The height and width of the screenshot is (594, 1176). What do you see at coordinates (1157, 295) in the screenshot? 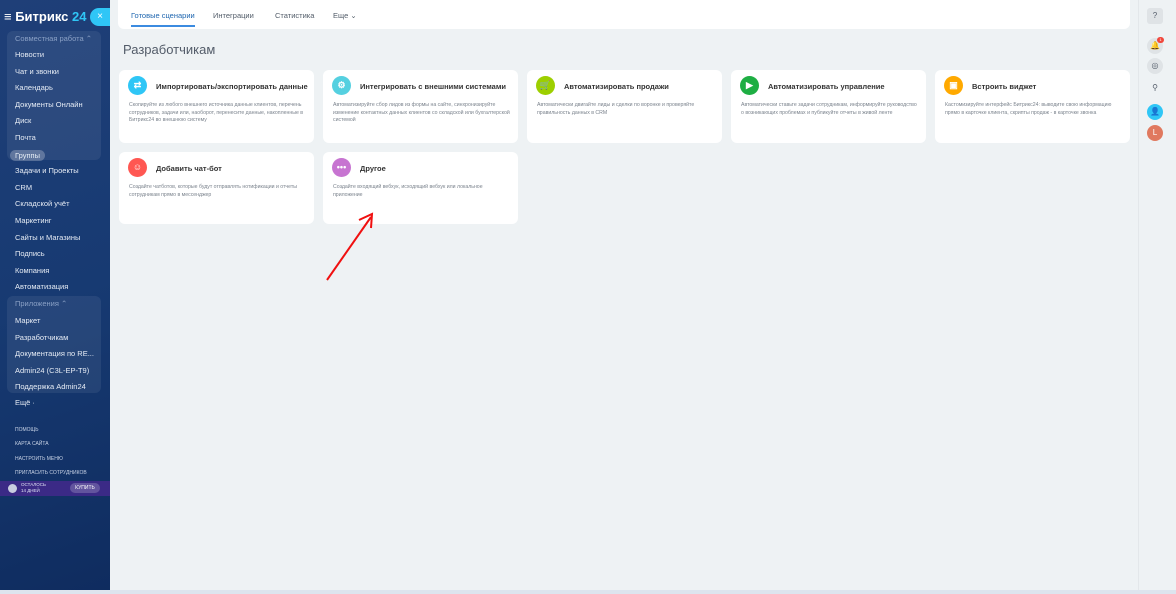
I see `right-toolbar: ? 🔔 1 ◎ ⚲ 👤 L` at bounding box center [1157, 295].